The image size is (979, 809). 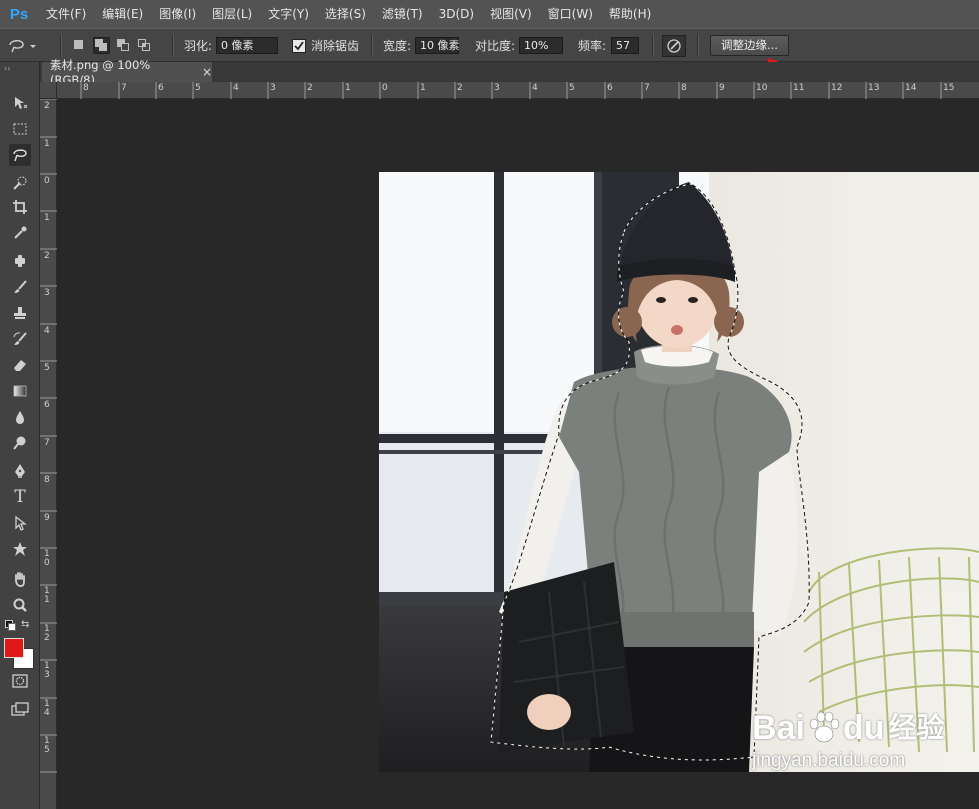 What do you see at coordinates (10, 625) in the screenshot?
I see `default-colors-icon` at bounding box center [10, 625].